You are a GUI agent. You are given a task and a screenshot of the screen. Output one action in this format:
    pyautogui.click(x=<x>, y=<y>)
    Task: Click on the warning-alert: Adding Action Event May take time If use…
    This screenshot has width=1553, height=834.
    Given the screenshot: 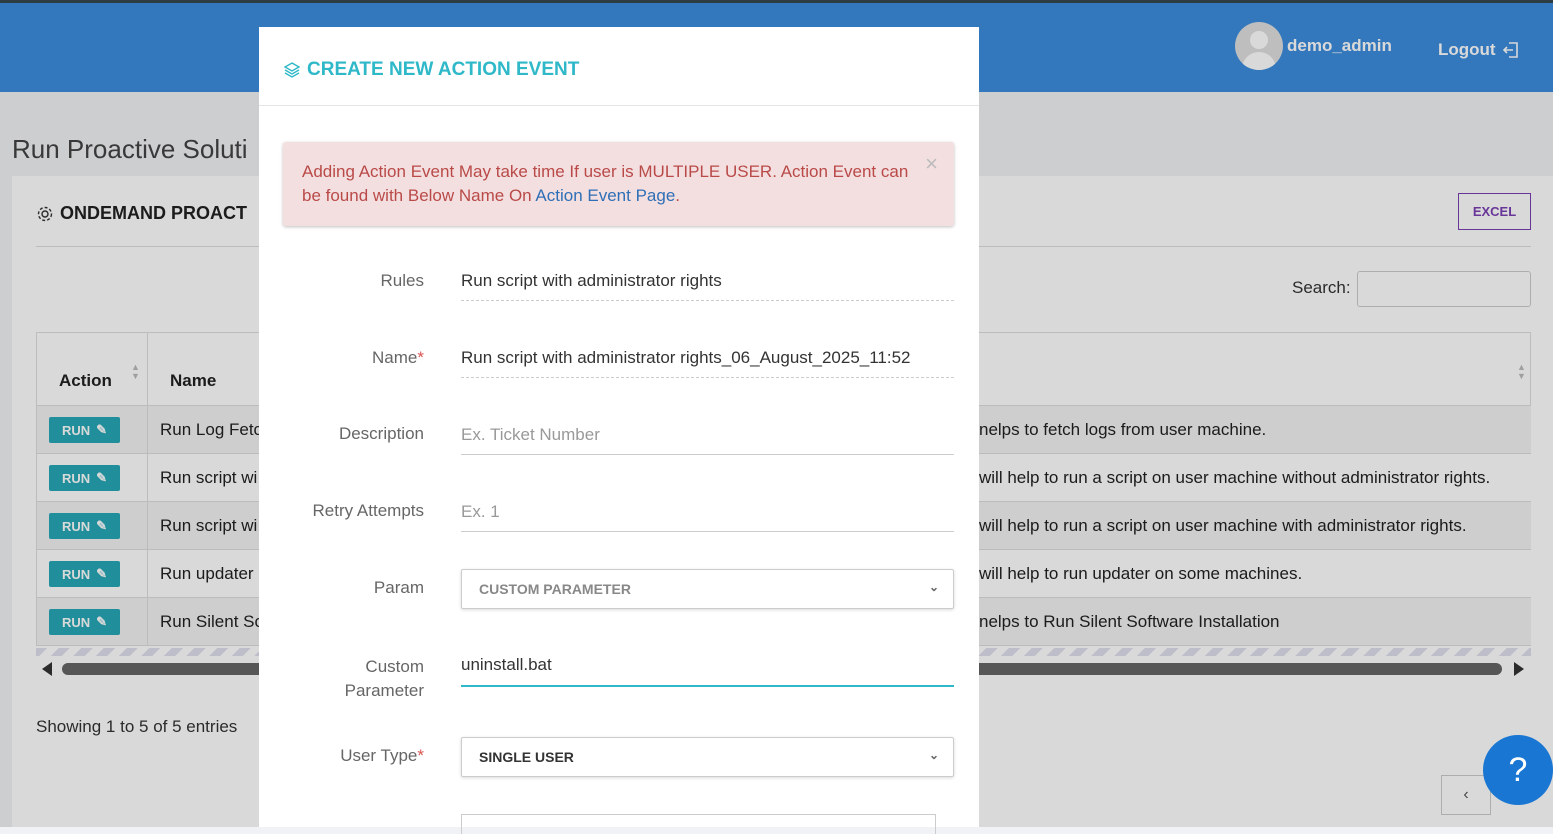 What is the action you would take?
    pyautogui.click(x=618, y=184)
    